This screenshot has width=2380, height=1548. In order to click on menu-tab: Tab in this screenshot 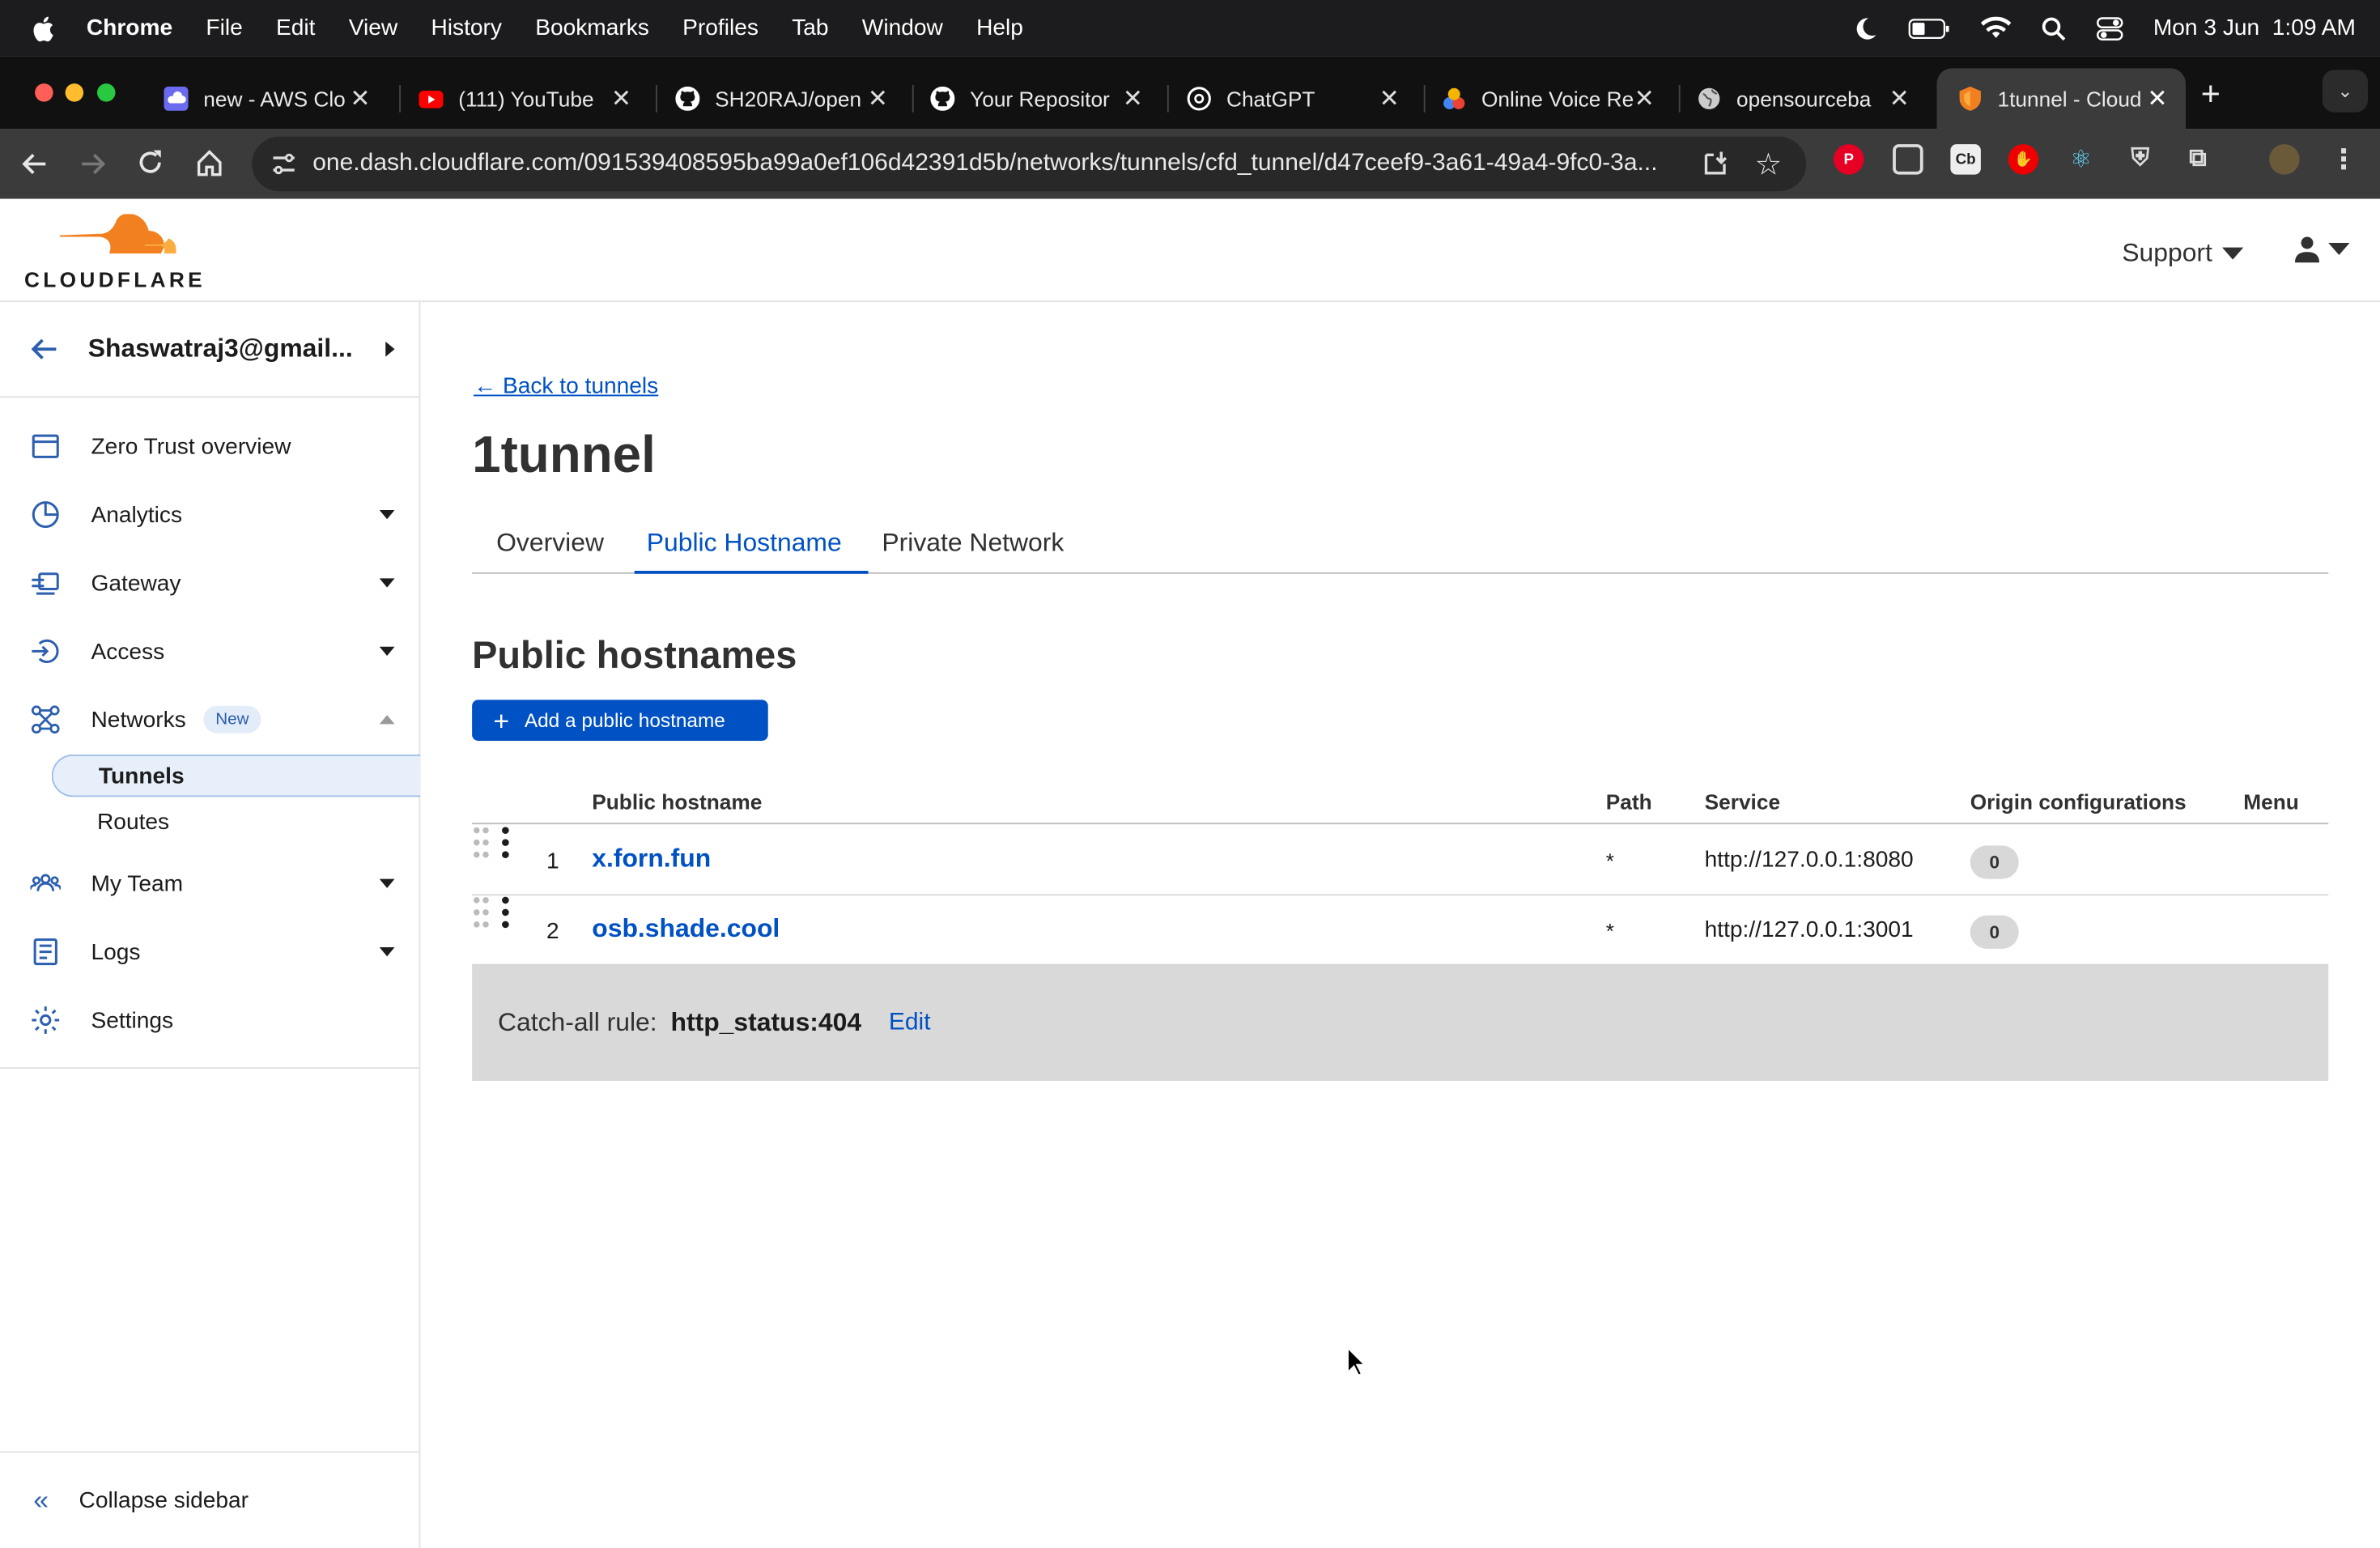, I will do `click(810, 28)`.